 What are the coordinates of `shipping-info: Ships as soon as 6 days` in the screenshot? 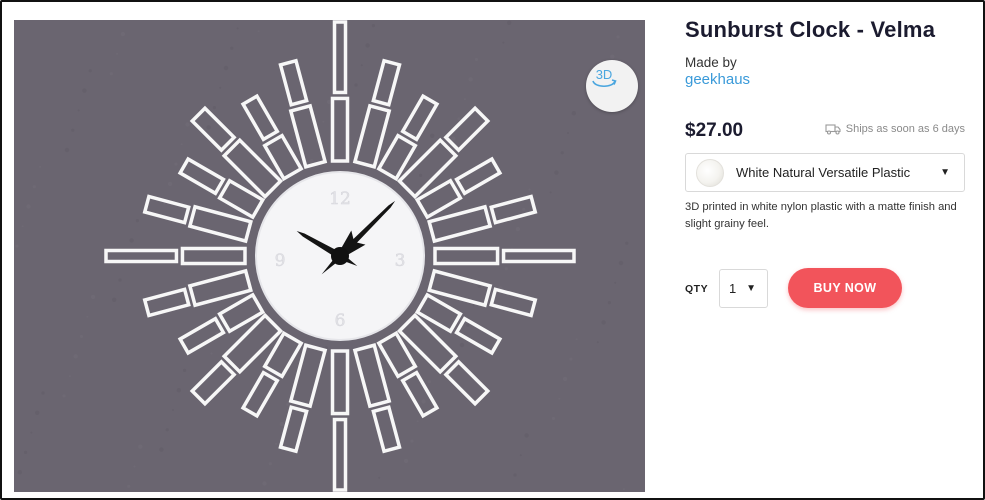 It's located at (895, 129).